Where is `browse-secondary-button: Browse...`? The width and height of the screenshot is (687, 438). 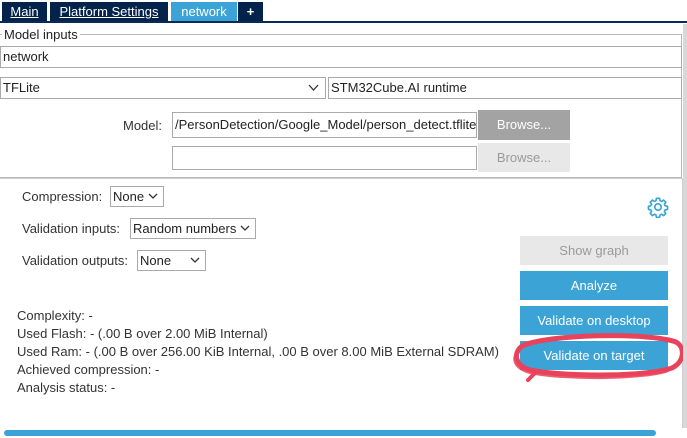
browse-secondary-button: Browse... is located at coordinates (524, 157).